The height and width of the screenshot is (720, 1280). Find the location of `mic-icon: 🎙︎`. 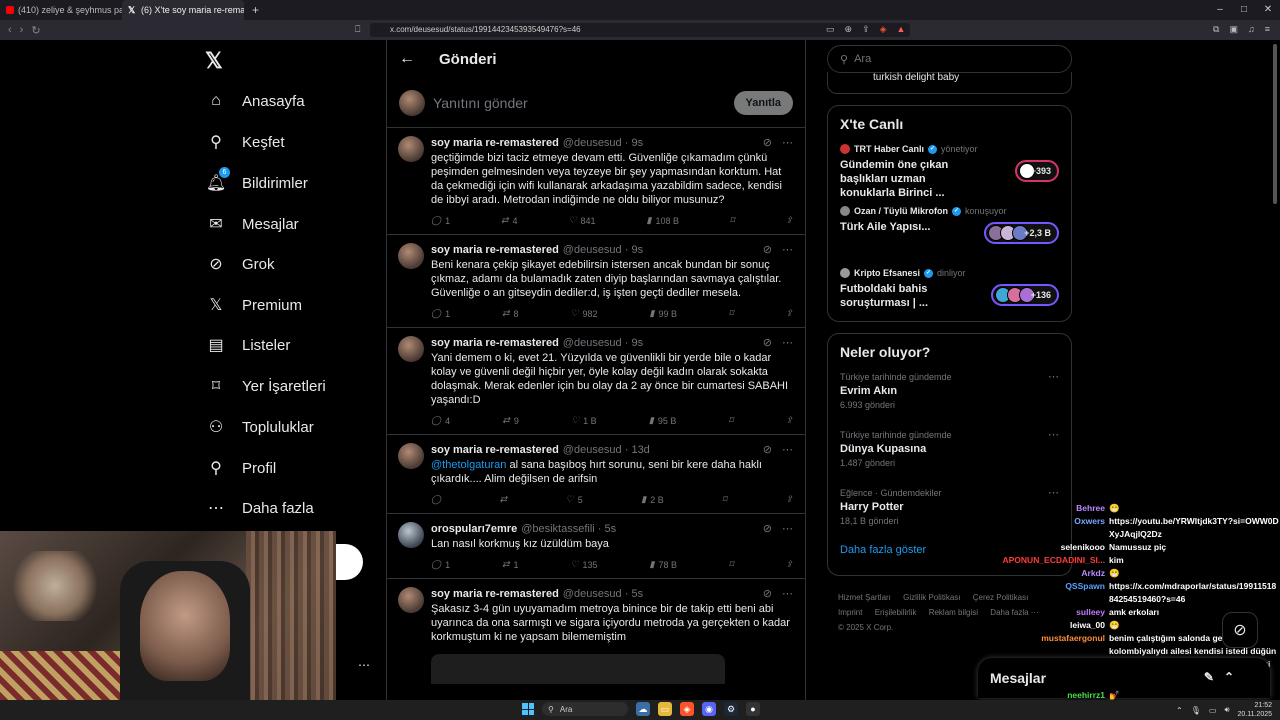

mic-icon: 🎙︎ is located at coordinates (1196, 710).